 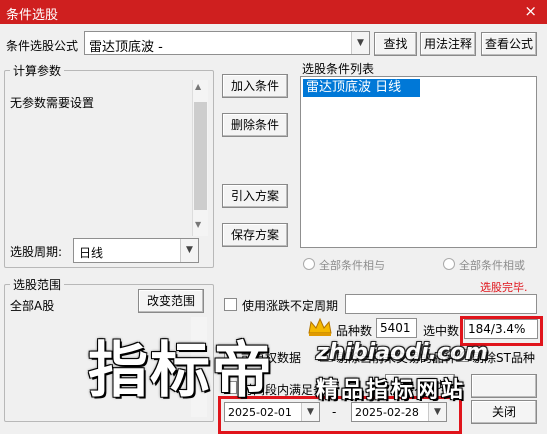 What do you see at coordinates (501, 329) in the screenshot?
I see `selected-field: 184/3.4%` at bounding box center [501, 329].